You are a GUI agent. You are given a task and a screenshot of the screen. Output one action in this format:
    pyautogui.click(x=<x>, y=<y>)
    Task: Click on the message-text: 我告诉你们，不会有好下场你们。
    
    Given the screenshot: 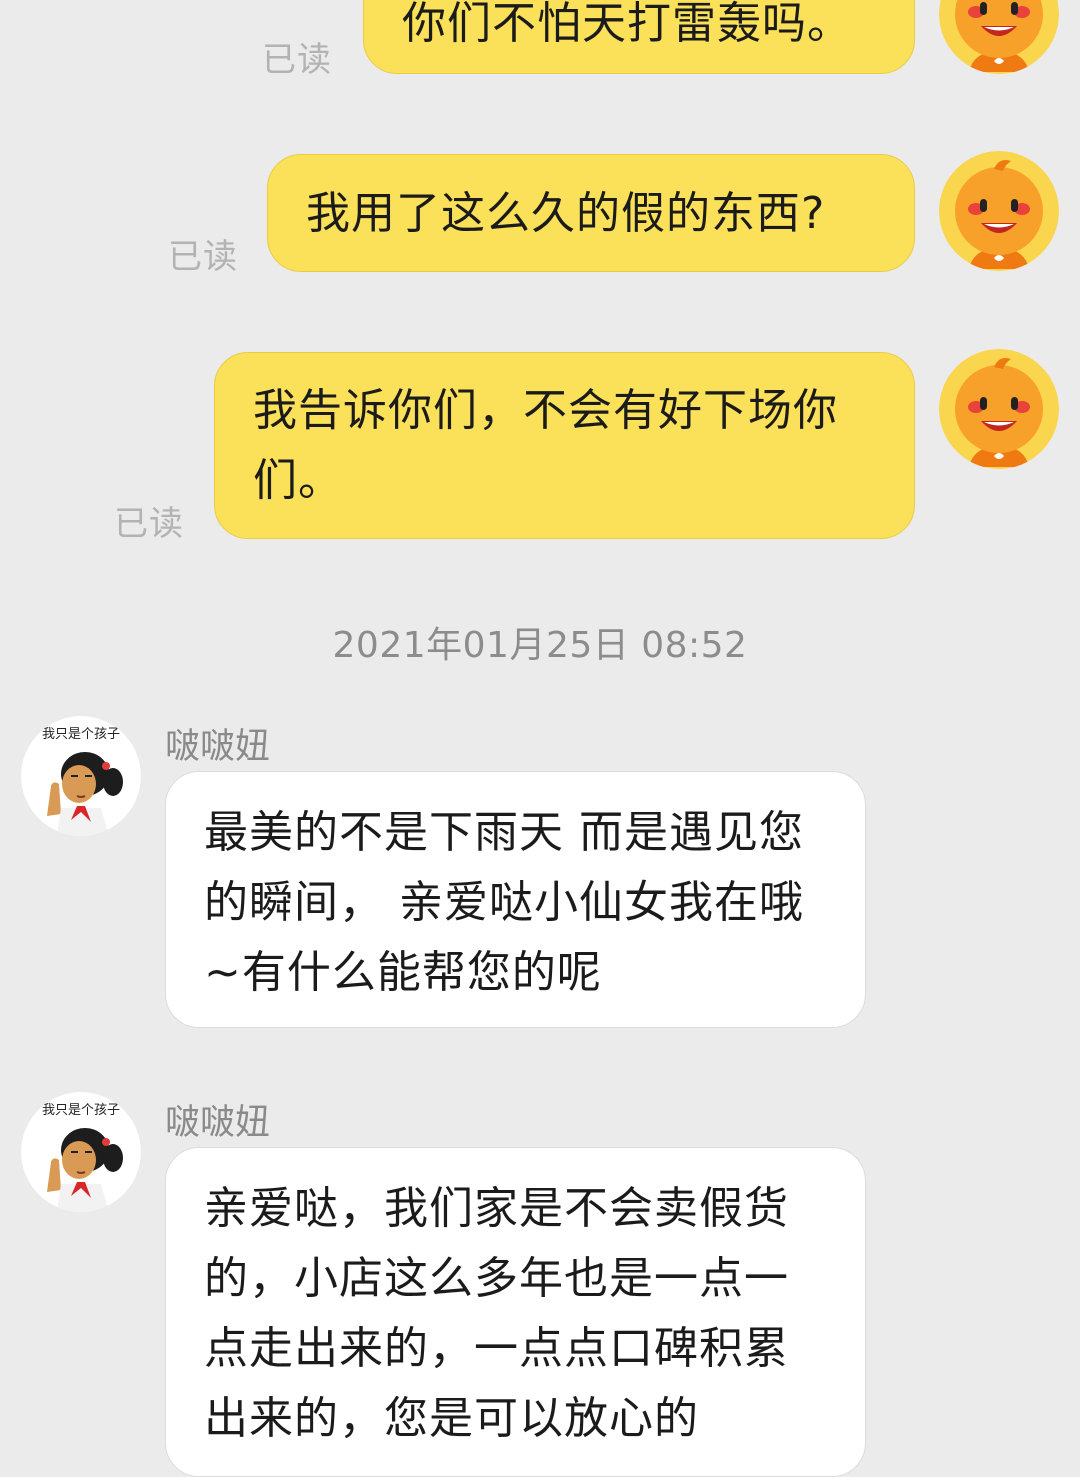 What is the action you would take?
    pyautogui.click(x=545, y=445)
    